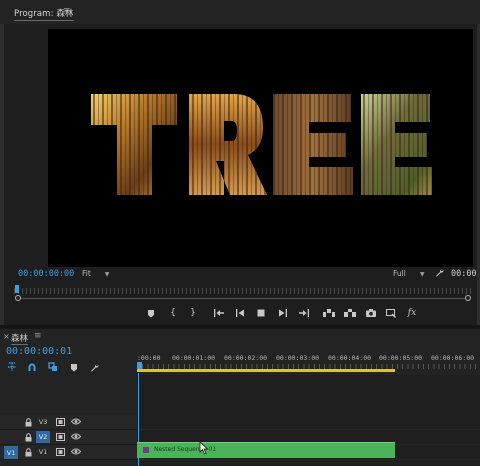  I want to click on effects-button: fx, so click(412, 313).